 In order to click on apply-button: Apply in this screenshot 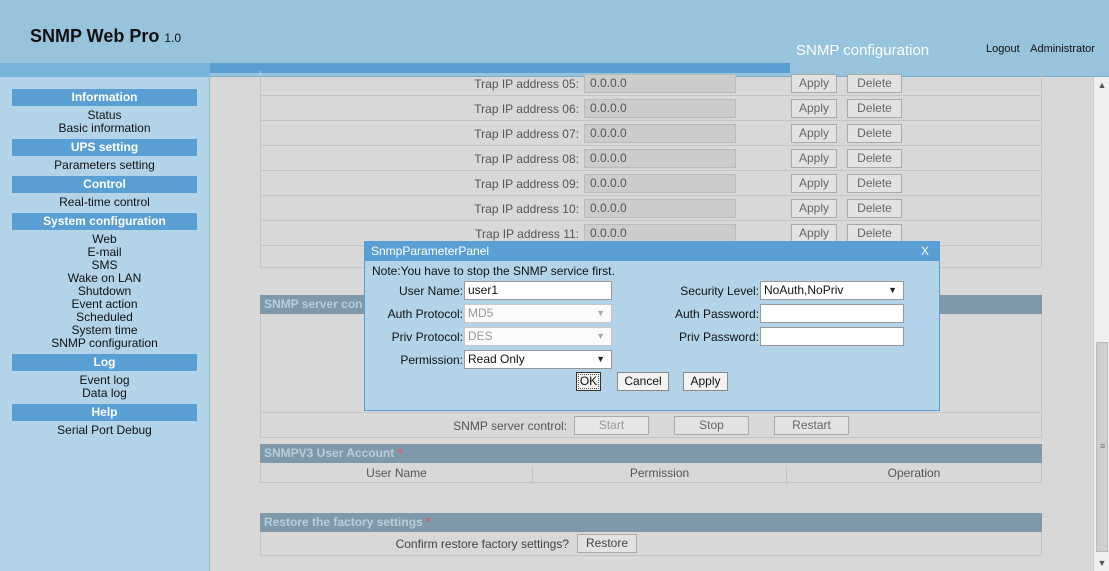, I will do `click(705, 381)`.